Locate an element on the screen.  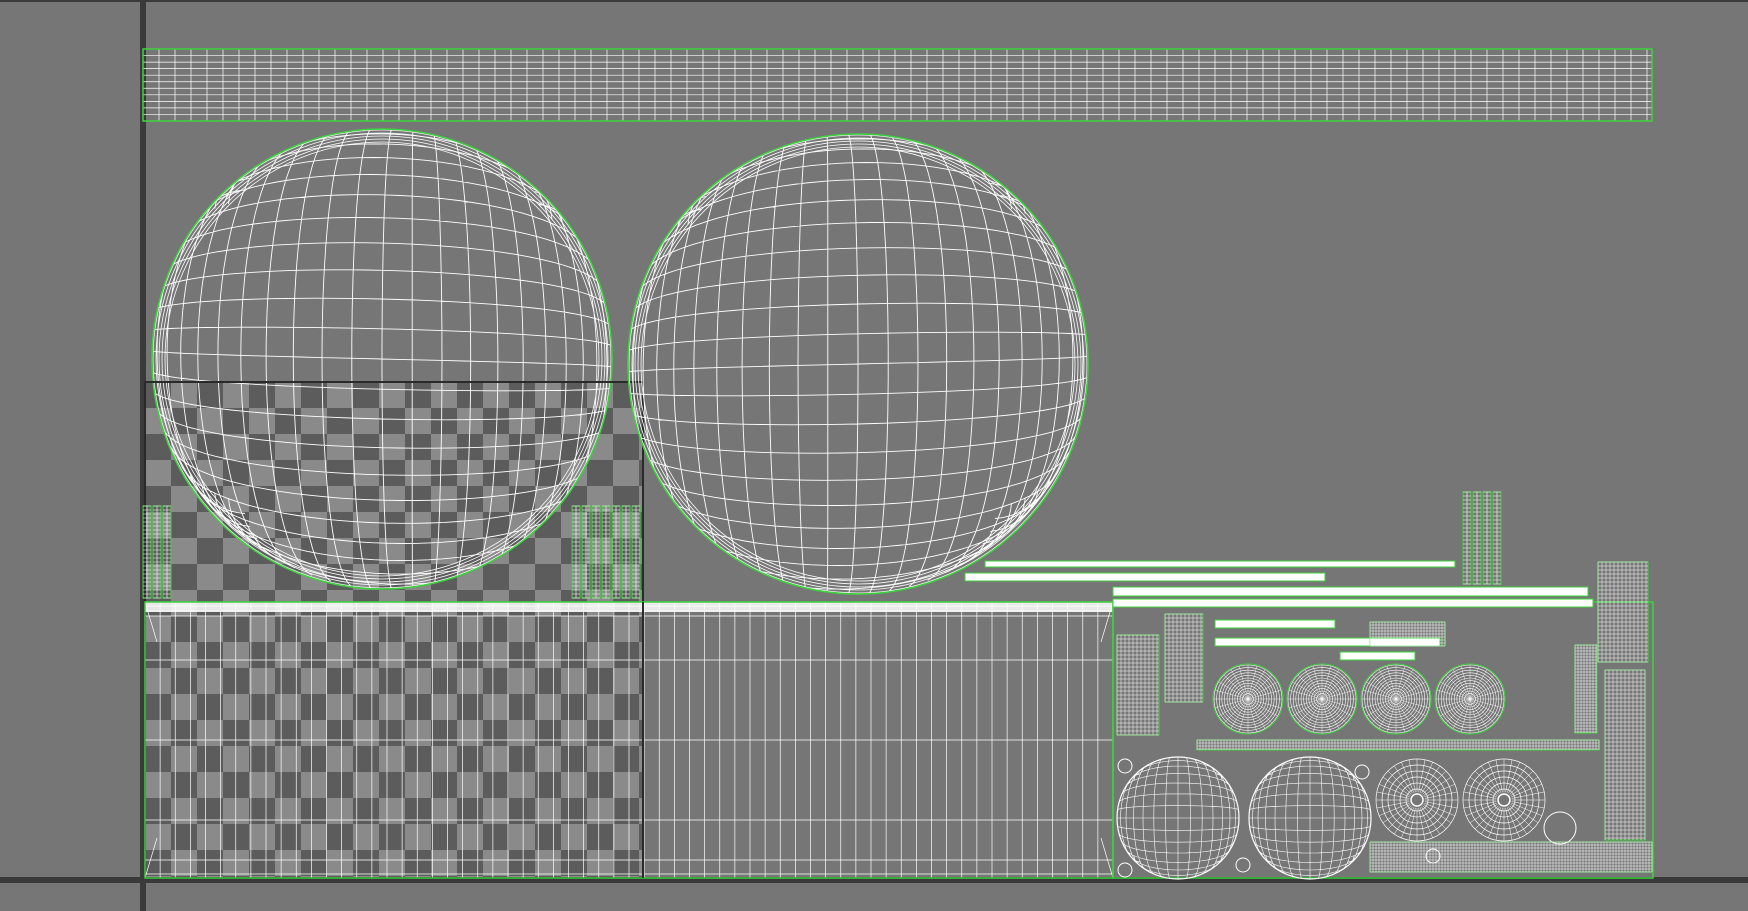
bottom-grid-header-band is located at coordinates (629, 607).